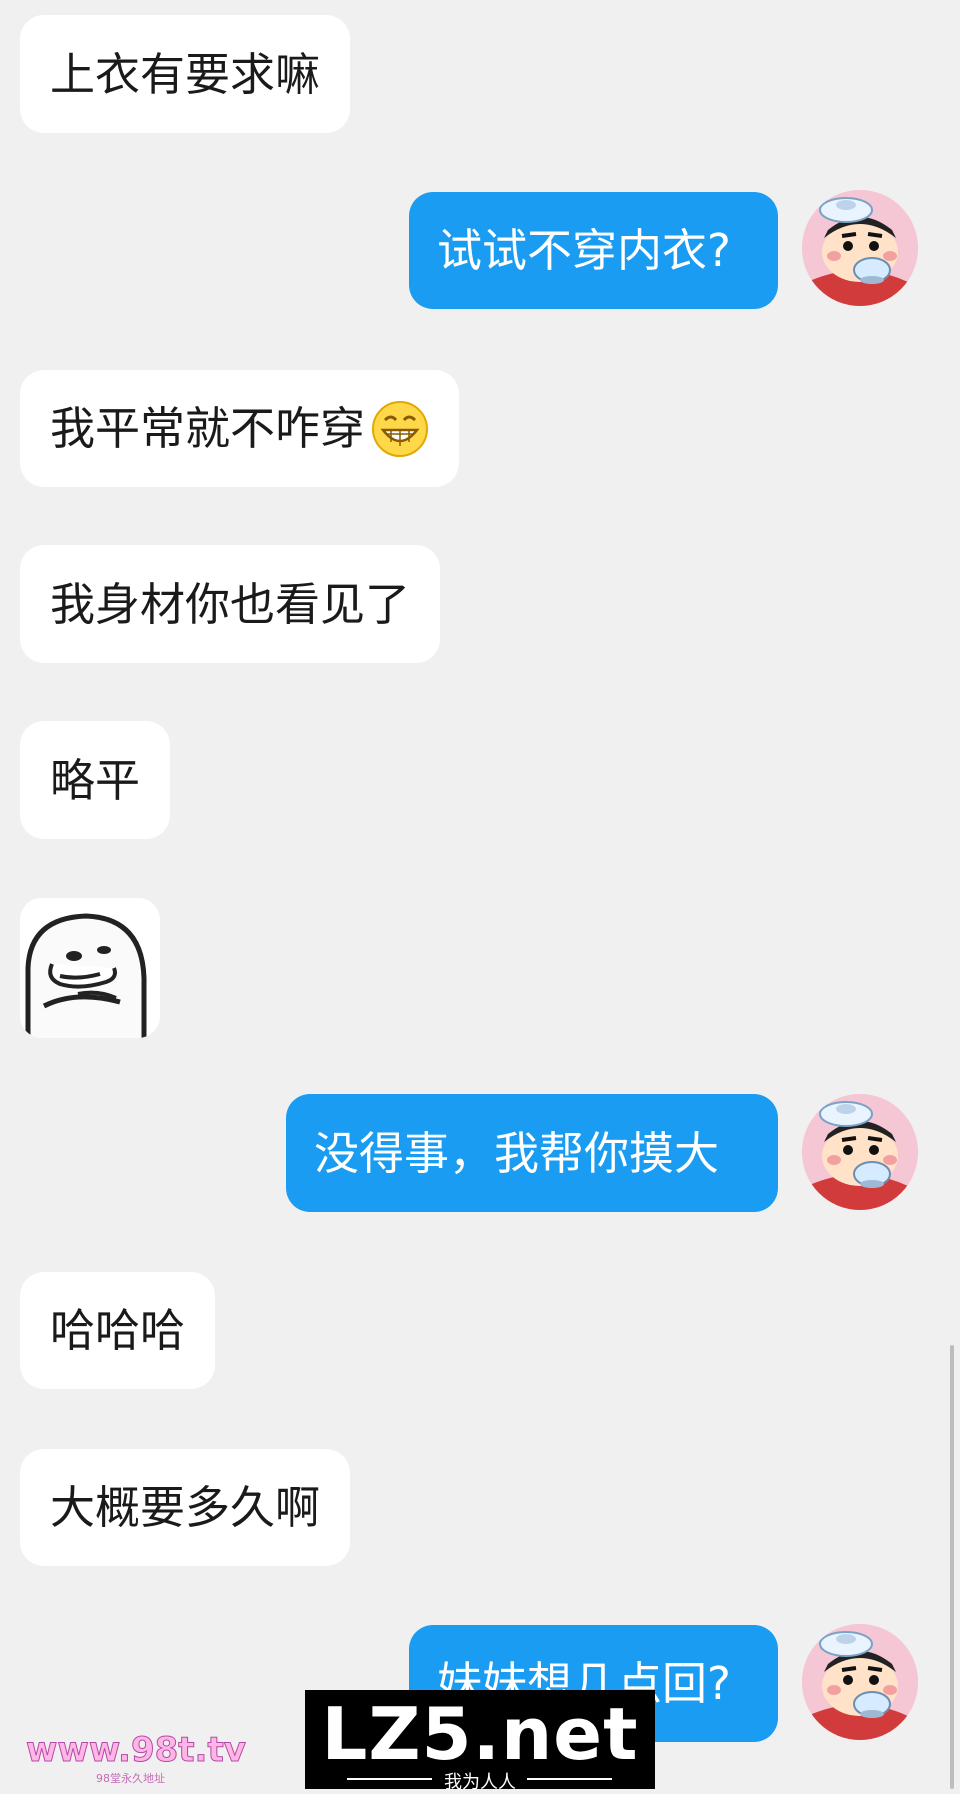 The image size is (960, 1794). I want to click on message-text: 哈哈哈, so click(118, 1330).